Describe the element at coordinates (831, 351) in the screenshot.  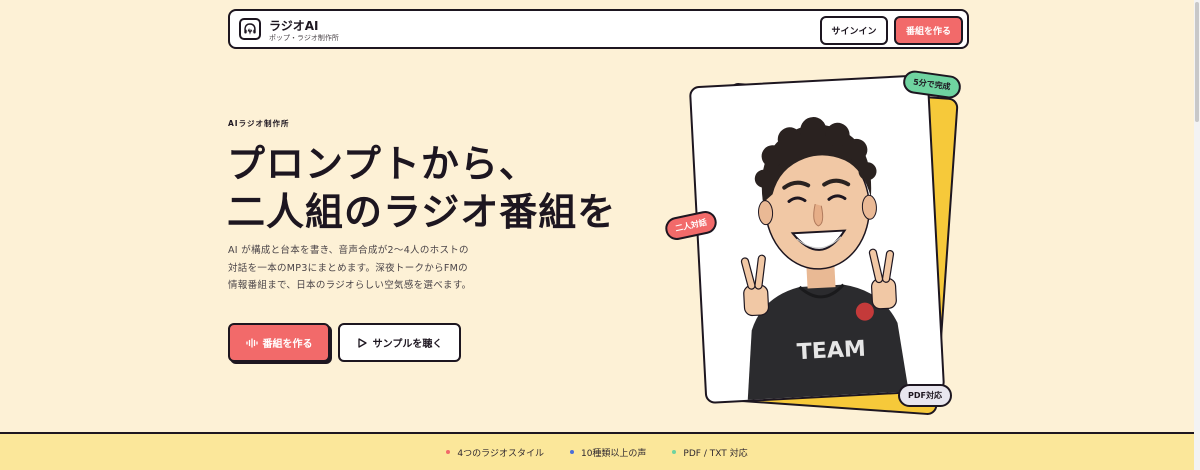
I see `shirt-text: TEAM` at that location.